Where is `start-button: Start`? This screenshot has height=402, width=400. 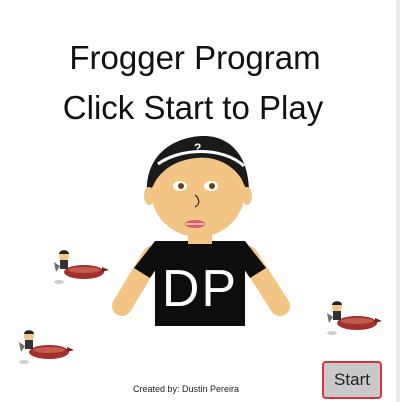
start-button: Start is located at coordinates (352, 380).